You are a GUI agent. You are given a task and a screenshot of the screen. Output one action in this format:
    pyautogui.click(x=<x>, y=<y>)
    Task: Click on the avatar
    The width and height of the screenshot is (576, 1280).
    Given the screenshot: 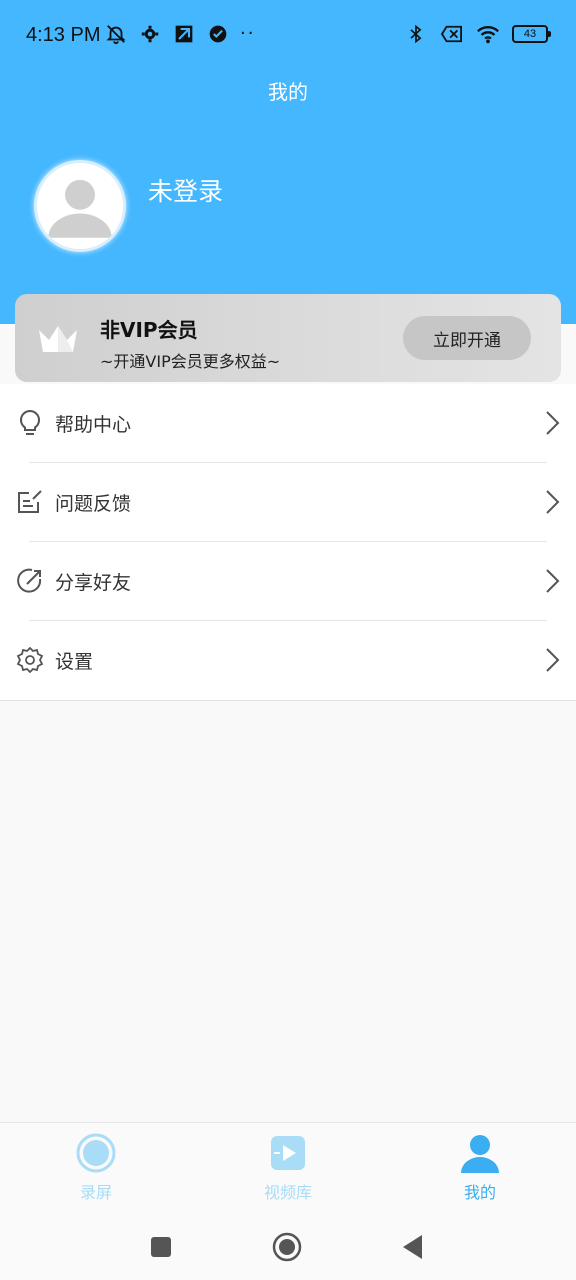 What is the action you would take?
    pyautogui.click(x=80, y=206)
    